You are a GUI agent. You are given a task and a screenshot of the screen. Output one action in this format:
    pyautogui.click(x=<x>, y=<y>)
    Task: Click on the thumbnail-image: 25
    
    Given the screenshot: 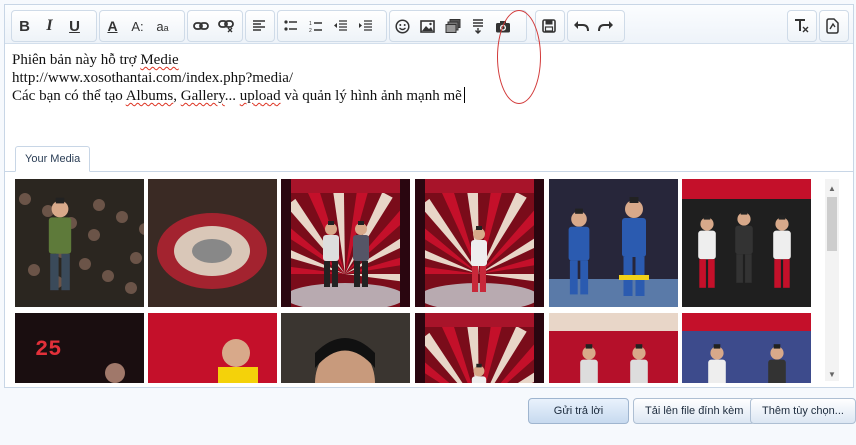 What is the action you would take?
    pyautogui.click(x=79, y=348)
    